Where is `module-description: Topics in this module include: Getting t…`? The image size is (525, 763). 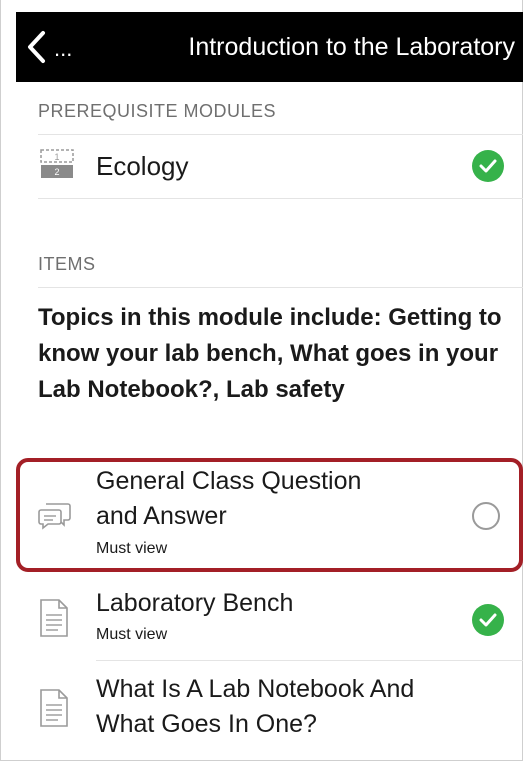
module-description: Topics in this module include: Getting t… is located at coordinates (270, 353).